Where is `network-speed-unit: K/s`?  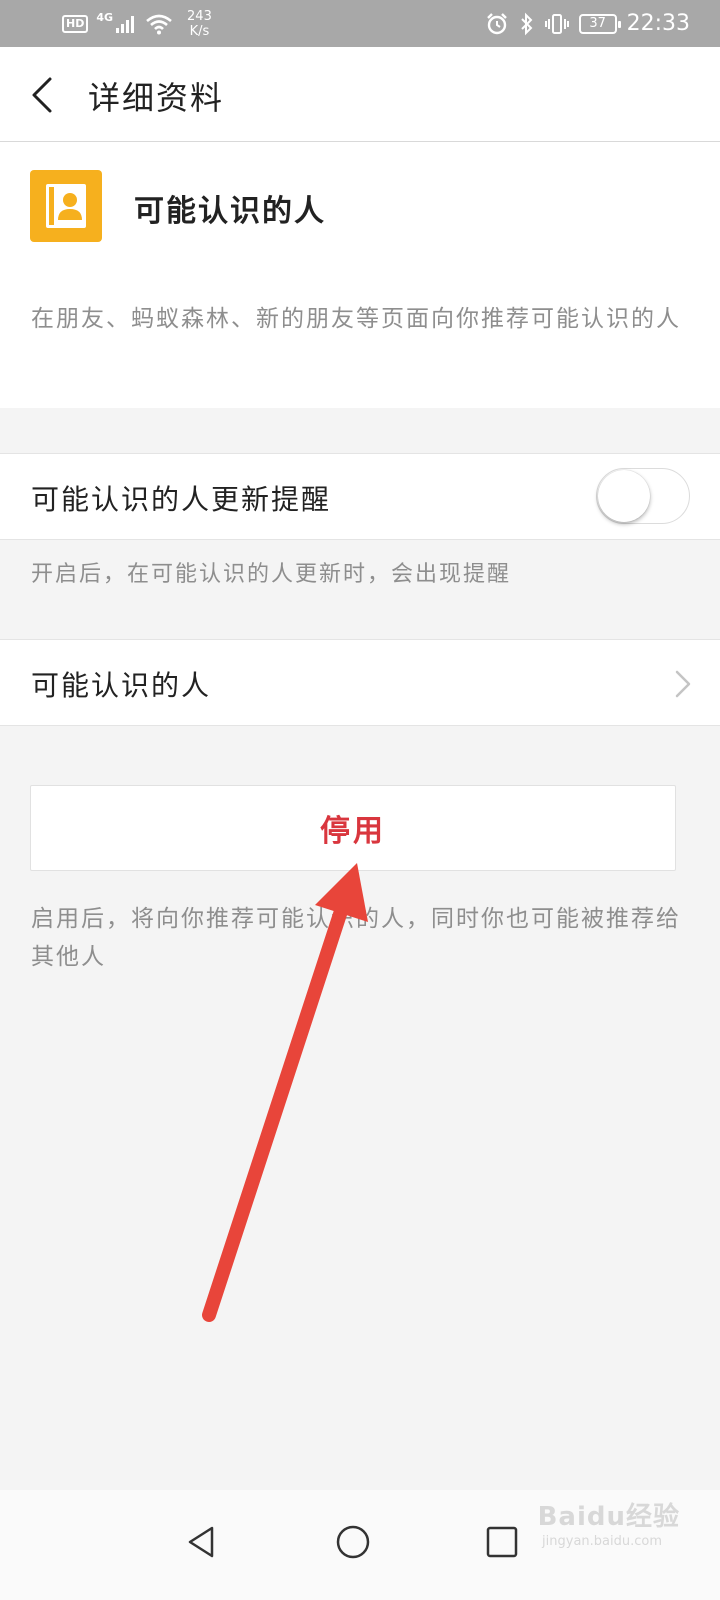 network-speed-unit: K/s is located at coordinates (199, 31).